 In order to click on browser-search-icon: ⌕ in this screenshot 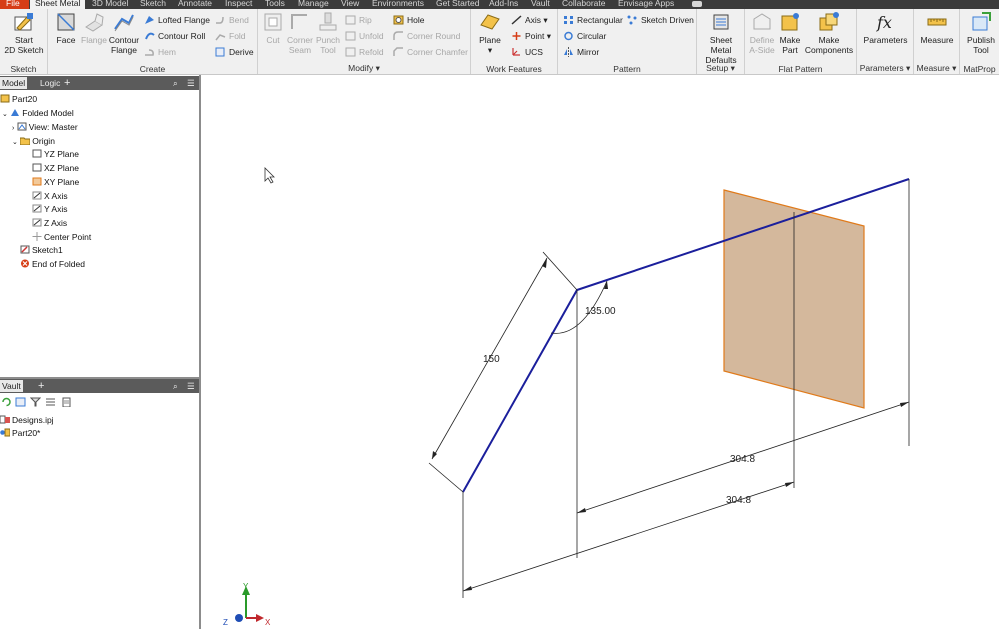, I will do `click(175, 83)`.